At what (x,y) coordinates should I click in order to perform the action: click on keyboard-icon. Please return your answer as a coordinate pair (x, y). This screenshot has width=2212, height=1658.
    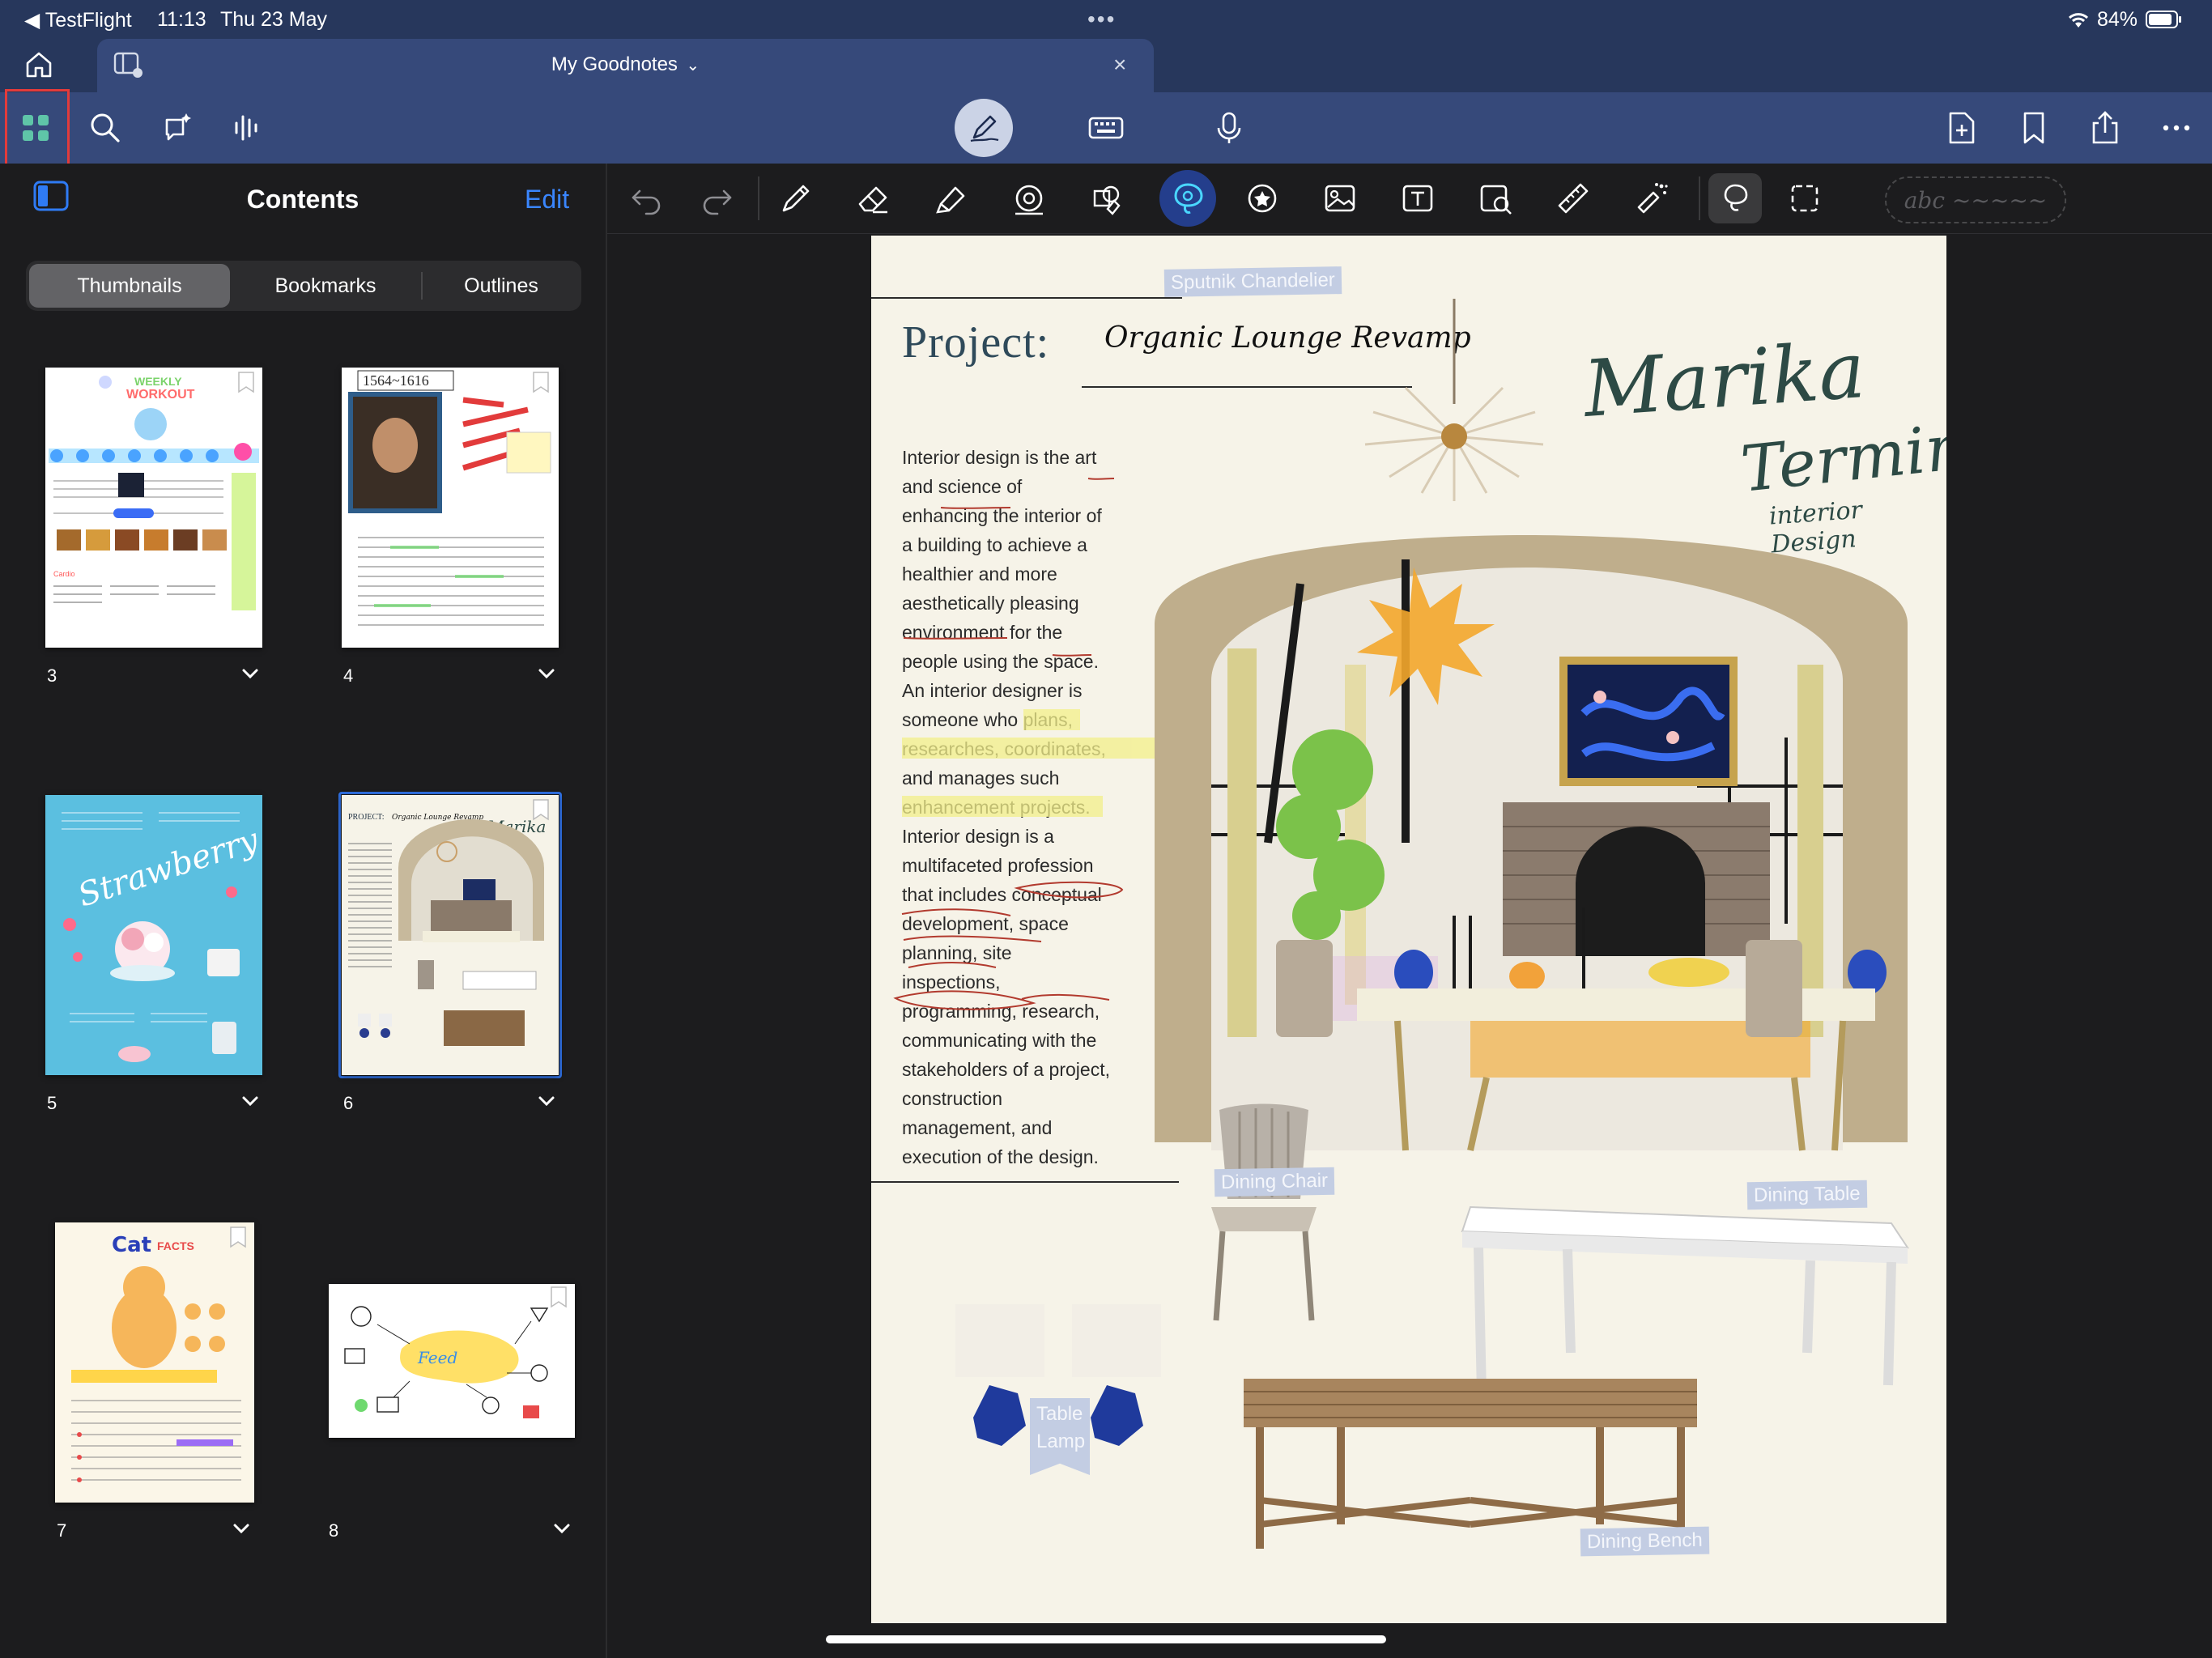
    Looking at the image, I should click on (1106, 128).